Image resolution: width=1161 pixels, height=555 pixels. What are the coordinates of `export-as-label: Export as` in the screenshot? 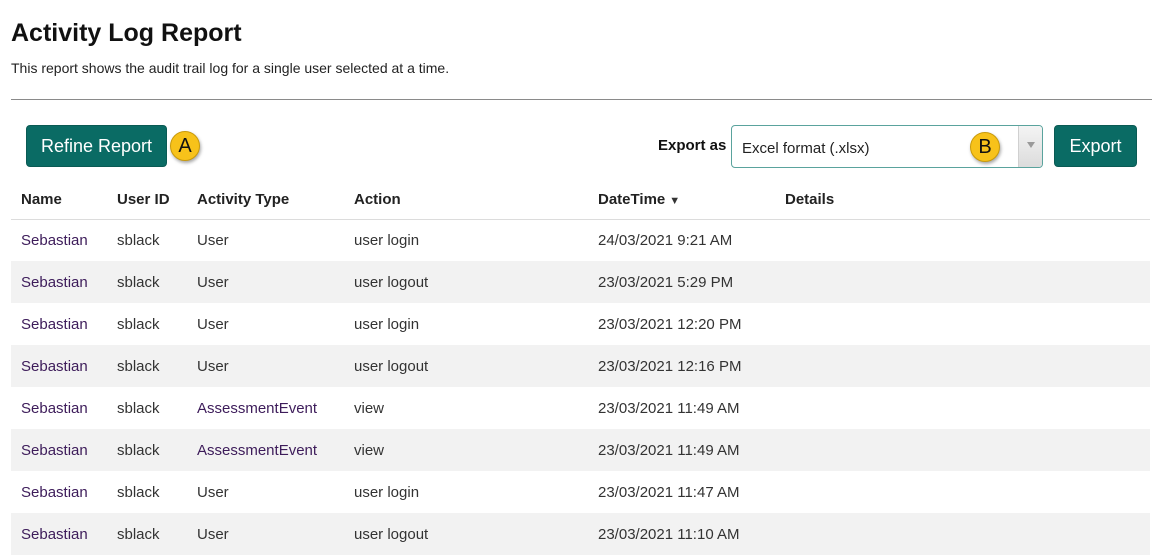 It's located at (692, 145).